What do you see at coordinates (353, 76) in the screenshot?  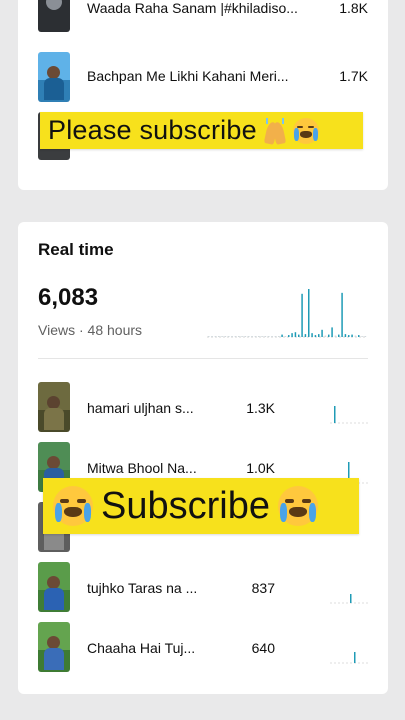 I see `view-count: 1.7K` at bounding box center [353, 76].